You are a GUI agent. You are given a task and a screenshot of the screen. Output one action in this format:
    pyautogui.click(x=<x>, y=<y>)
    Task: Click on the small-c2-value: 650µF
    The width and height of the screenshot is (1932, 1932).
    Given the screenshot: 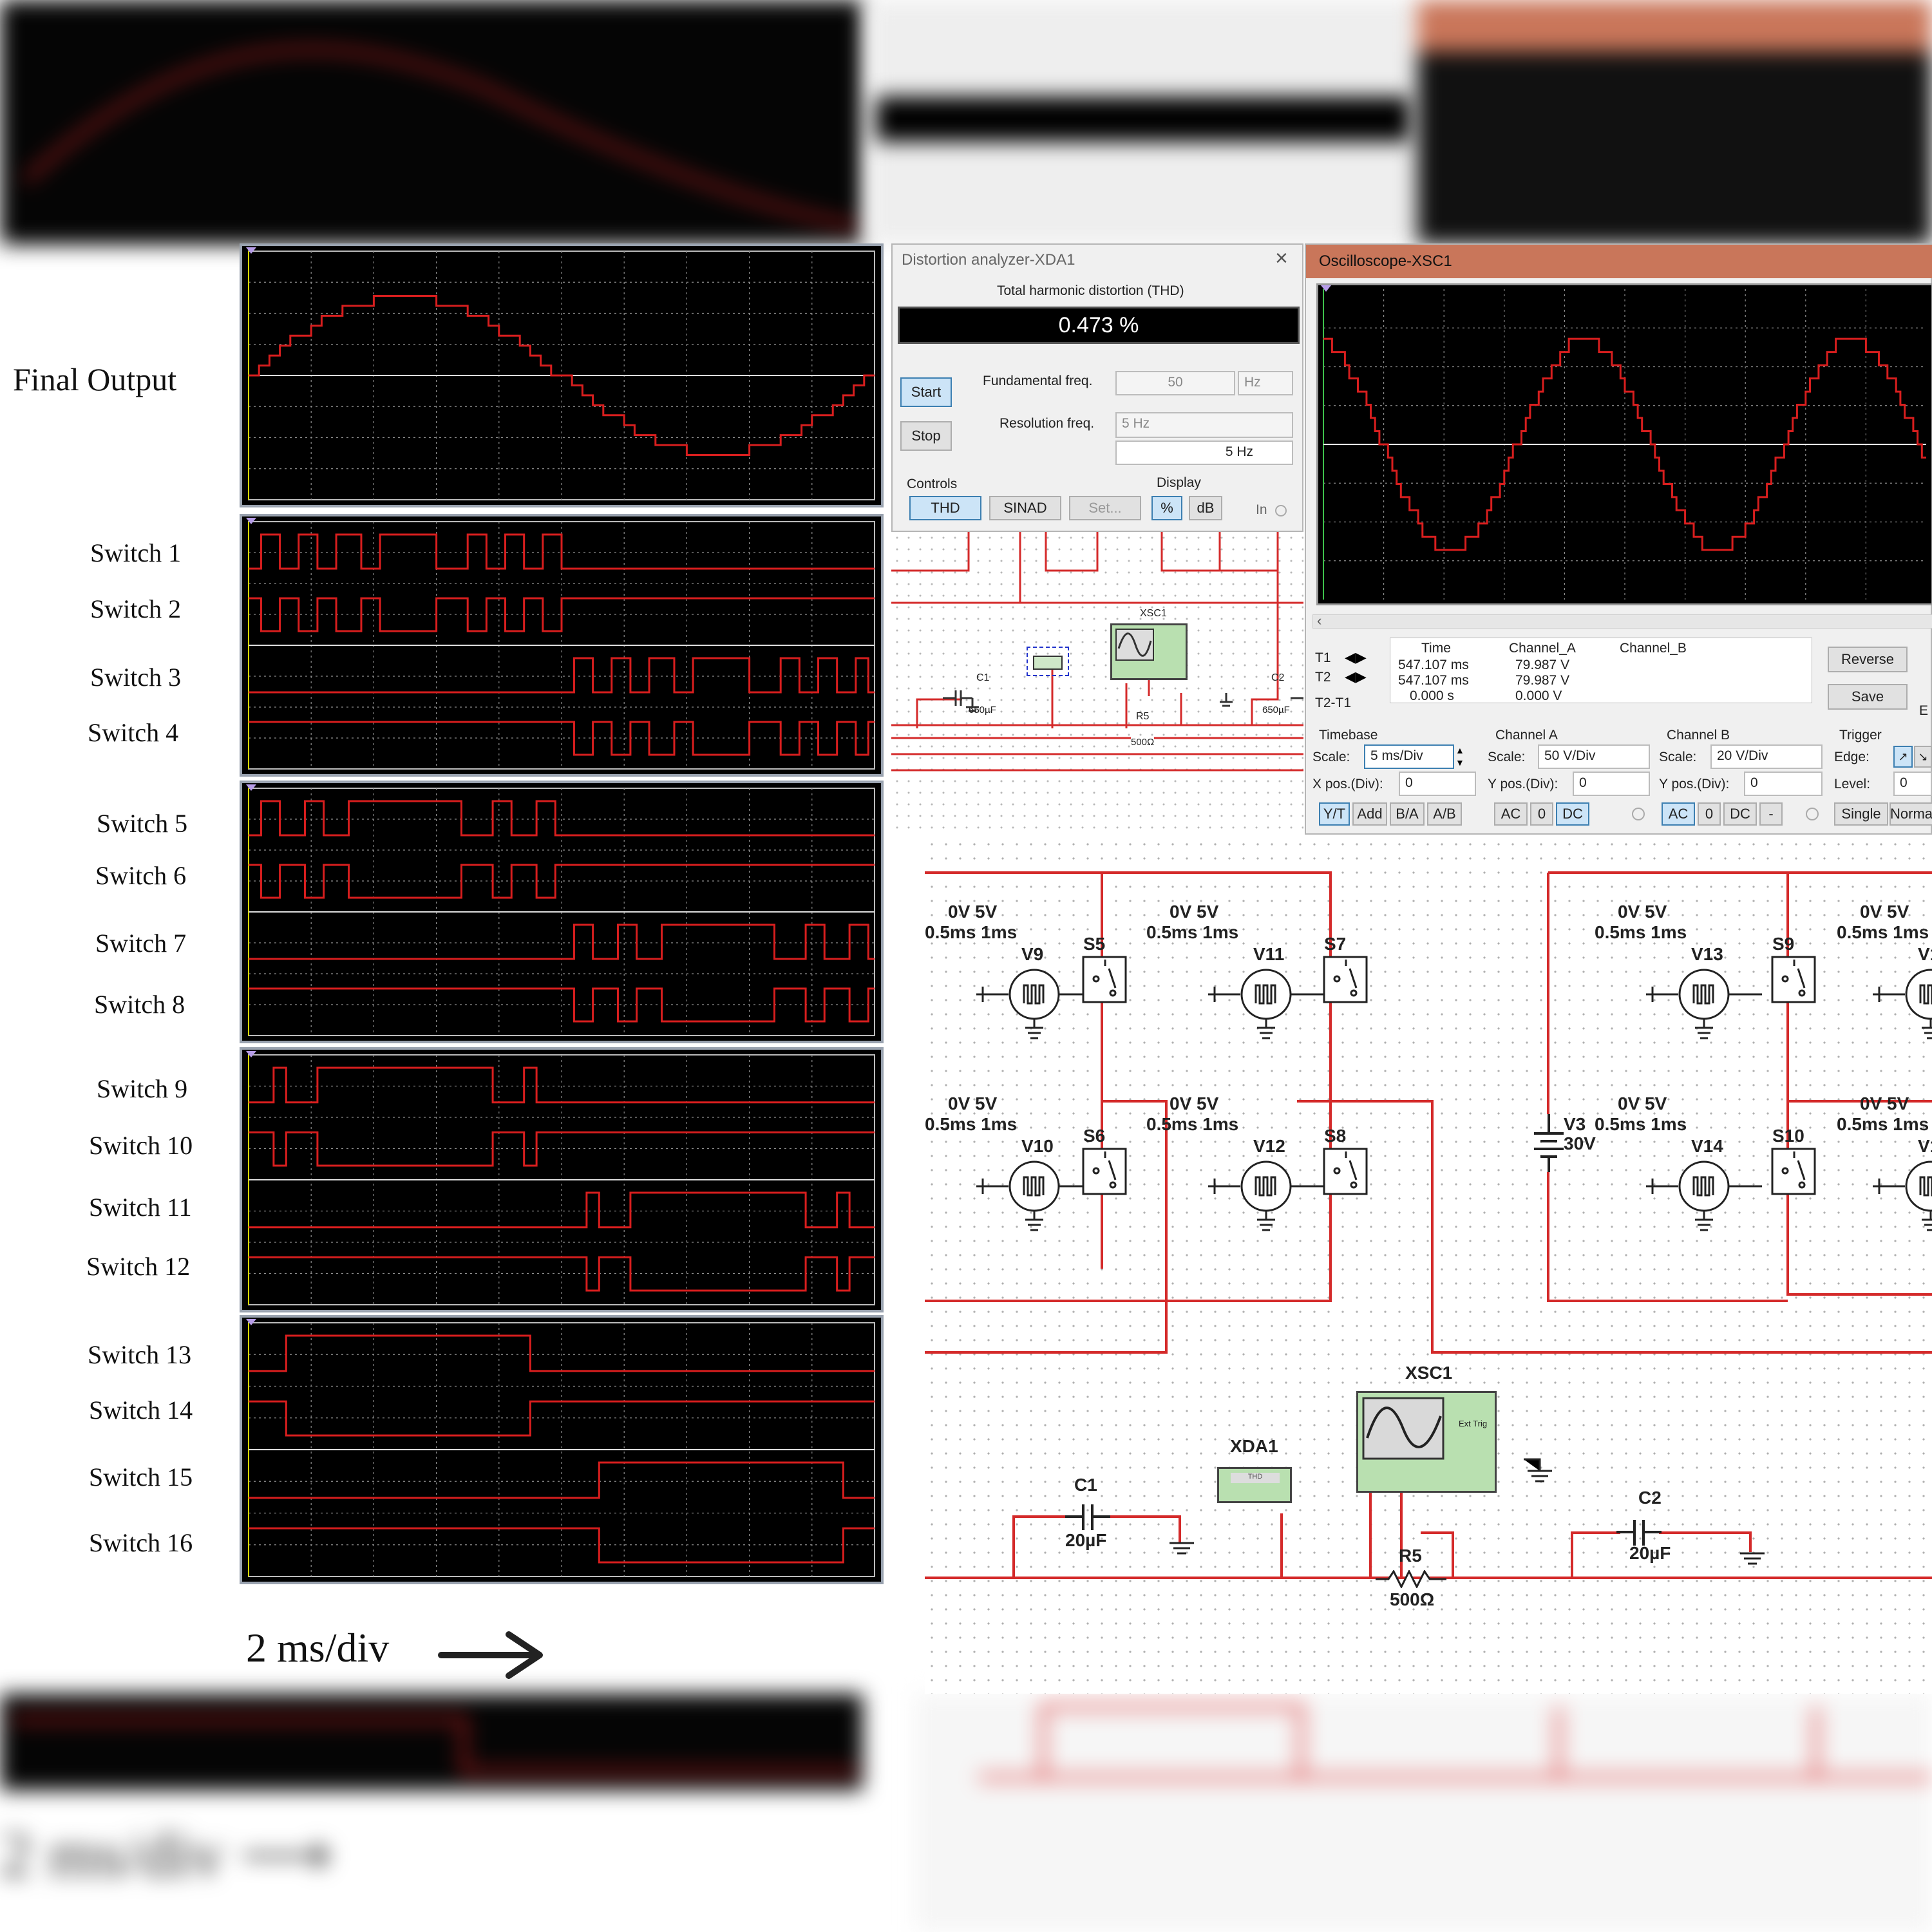 What is the action you would take?
    pyautogui.click(x=1276, y=710)
    